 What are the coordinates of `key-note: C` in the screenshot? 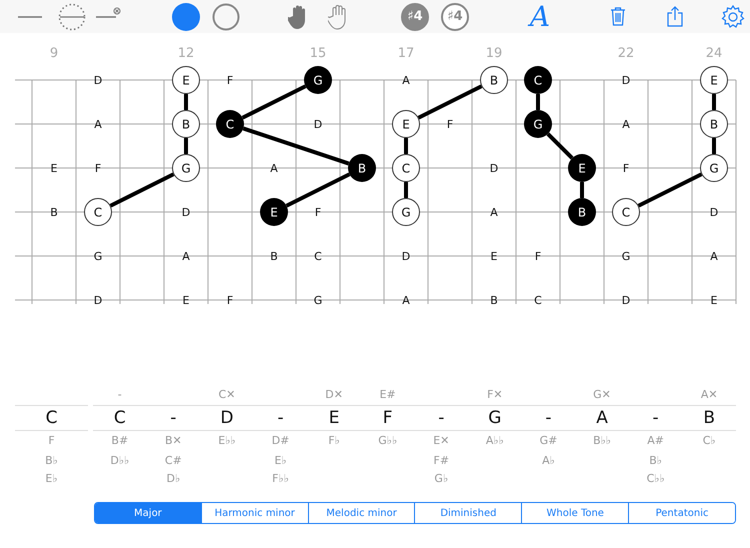 It's located at (52, 418).